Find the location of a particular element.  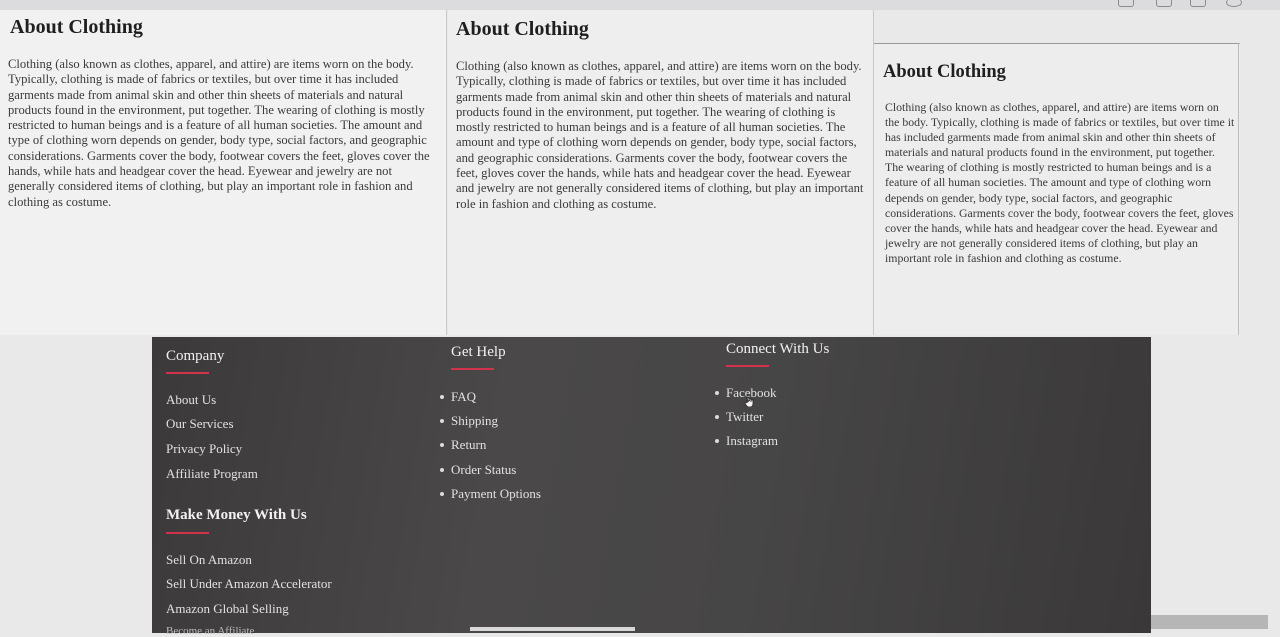

footer-link-instagram: Instagram is located at coordinates (752, 441).